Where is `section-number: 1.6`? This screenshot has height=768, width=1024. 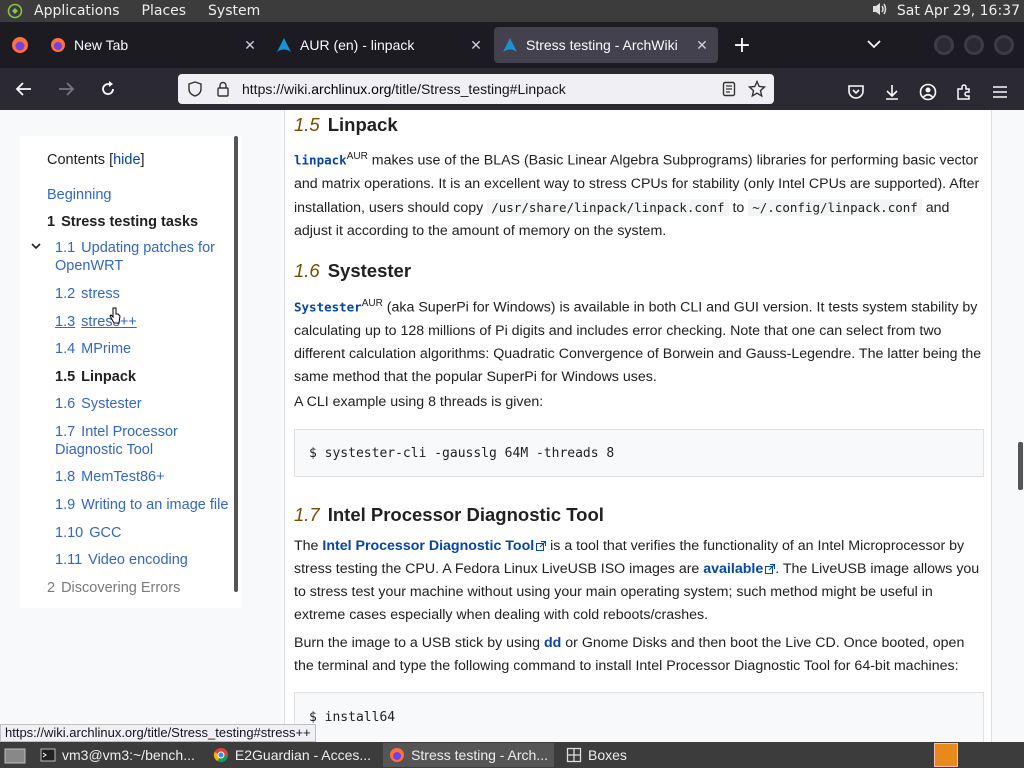
section-number: 1.6 is located at coordinates (307, 270).